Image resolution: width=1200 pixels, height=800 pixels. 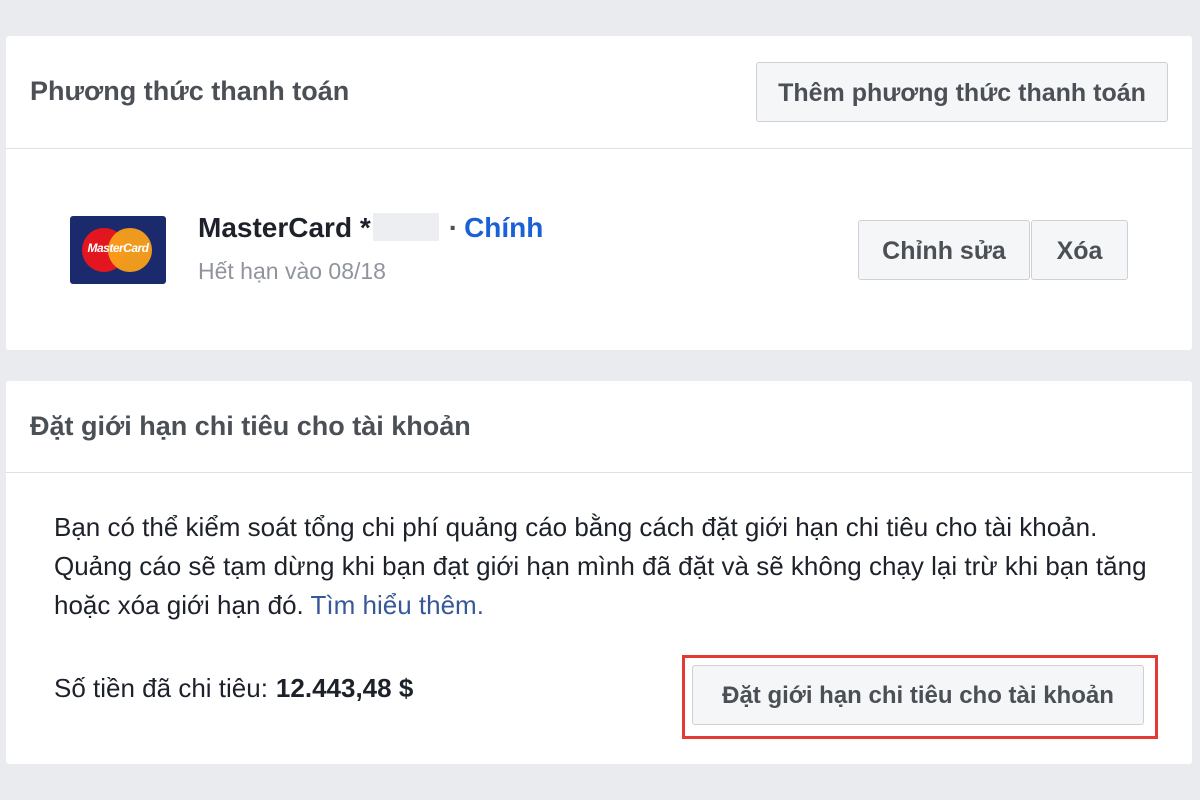 I want to click on mastercard-logo-icon: MasterCard, so click(x=118, y=250).